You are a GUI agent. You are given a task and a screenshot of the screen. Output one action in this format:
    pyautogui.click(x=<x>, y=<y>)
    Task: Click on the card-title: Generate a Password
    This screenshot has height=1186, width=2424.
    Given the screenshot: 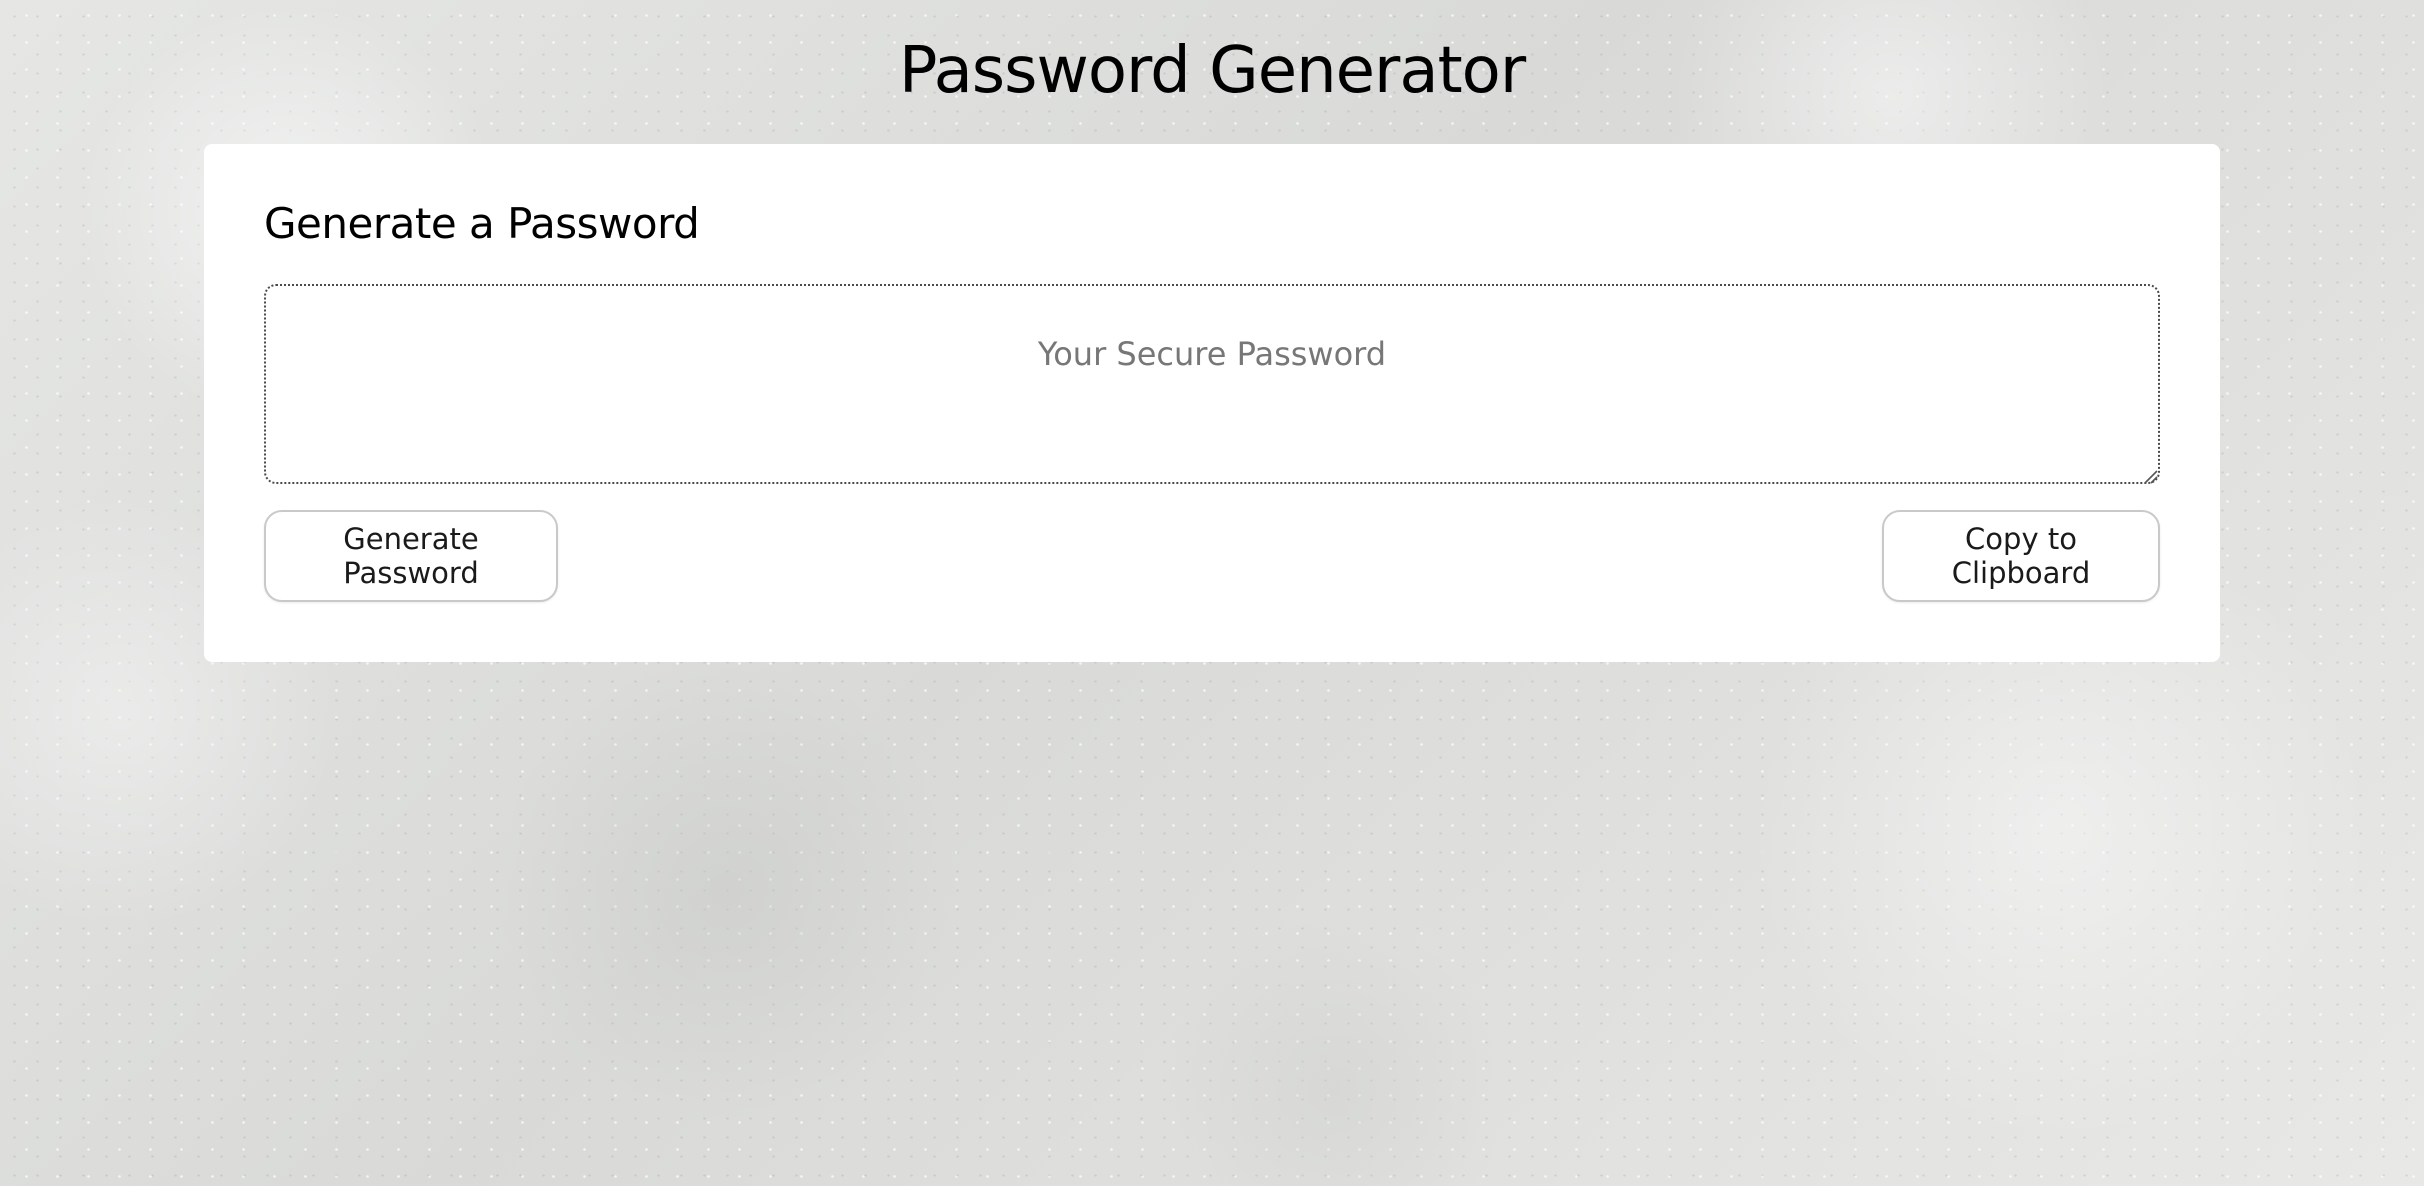 What is the action you would take?
    pyautogui.click(x=482, y=223)
    